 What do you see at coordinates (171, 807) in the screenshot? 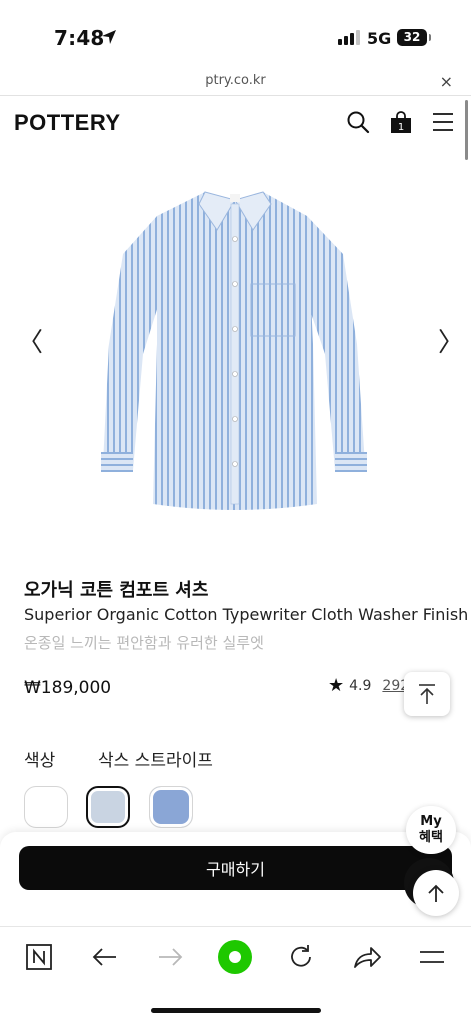
I see `color-swatch-blue` at bounding box center [171, 807].